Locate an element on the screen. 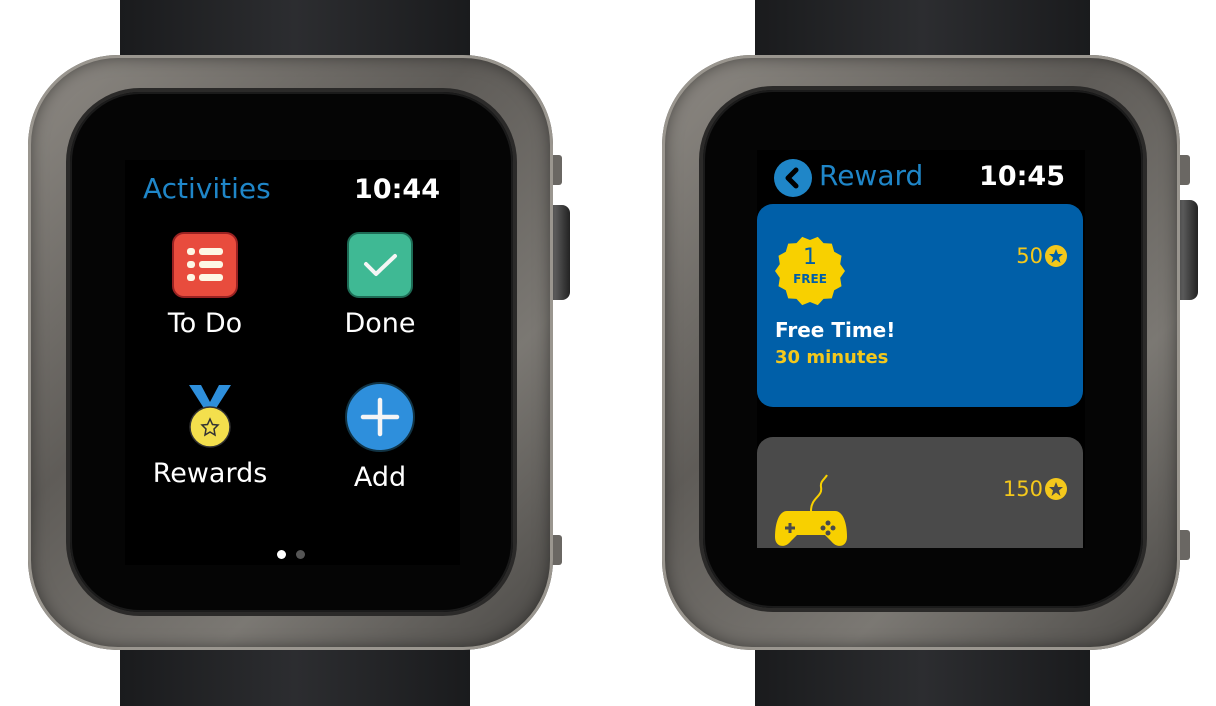  tile-todo: To Do is located at coordinates (205, 285).